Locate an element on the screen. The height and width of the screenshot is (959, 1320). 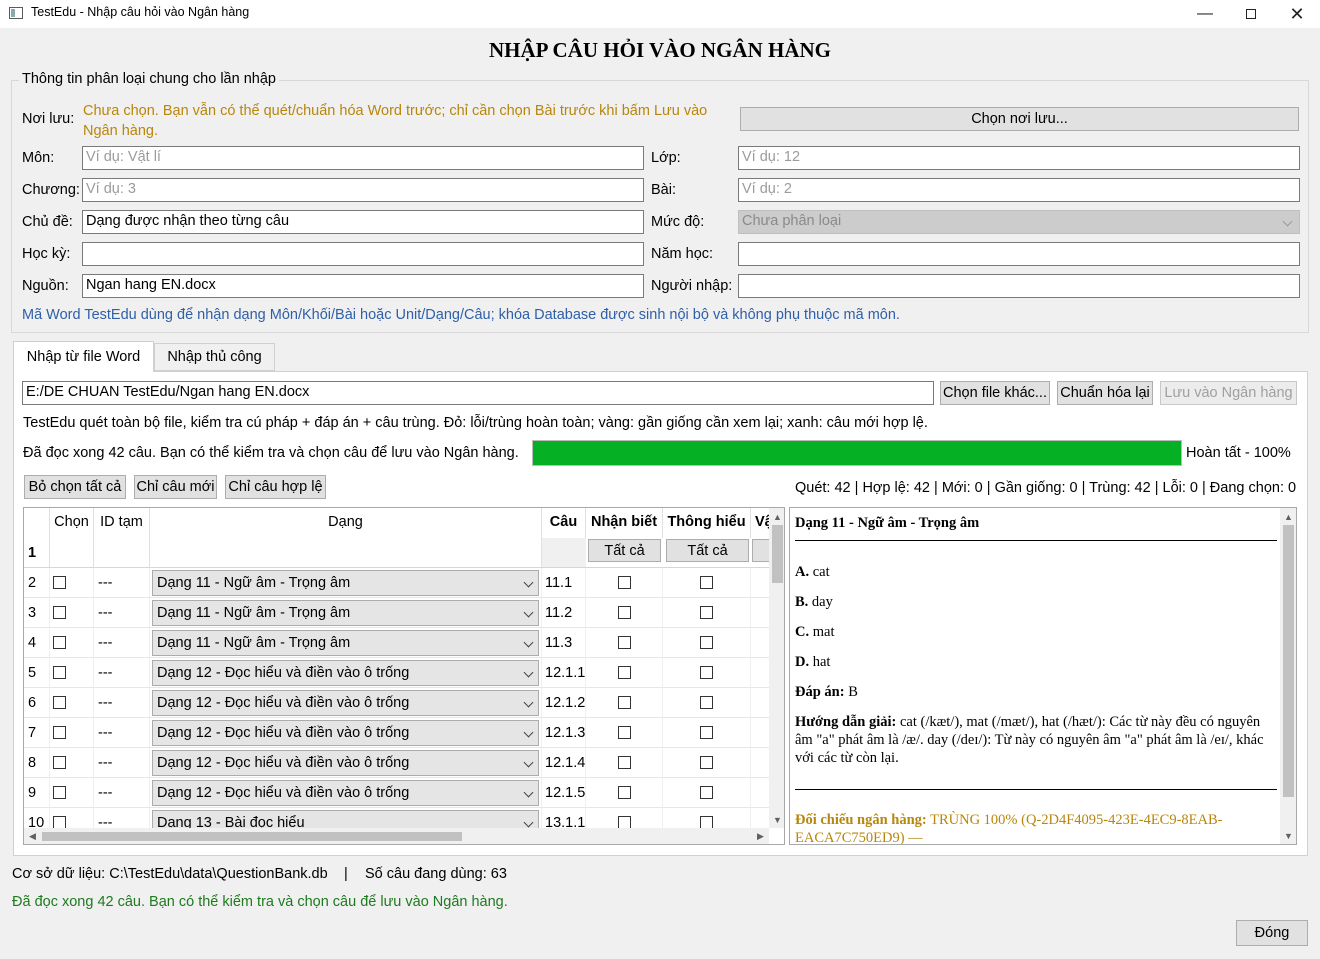
table-row: 3 --- Dạng 11 - Ngữ âm - Trọng âm 11.2 is located at coordinates (396, 613).